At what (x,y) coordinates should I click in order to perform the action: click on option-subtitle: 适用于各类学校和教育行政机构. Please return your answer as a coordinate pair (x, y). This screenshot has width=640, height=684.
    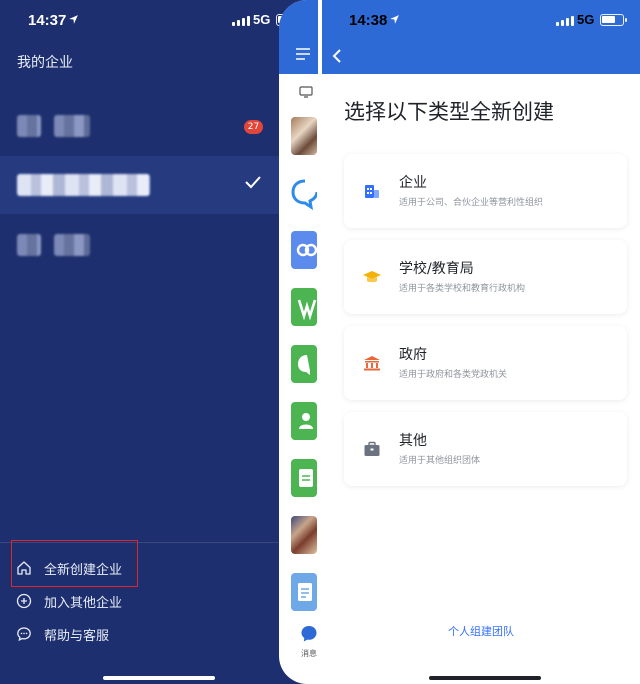
    Looking at the image, I should click on (462, 289).